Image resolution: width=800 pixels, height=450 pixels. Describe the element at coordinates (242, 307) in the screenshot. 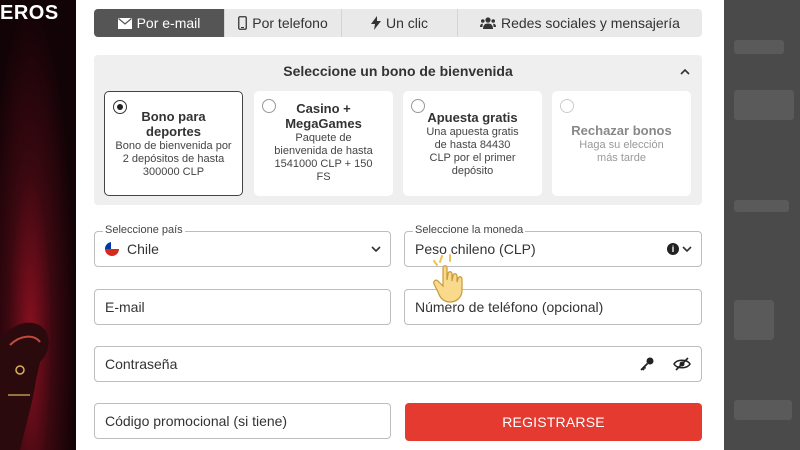

I see `email-field: E-mail` at that location.